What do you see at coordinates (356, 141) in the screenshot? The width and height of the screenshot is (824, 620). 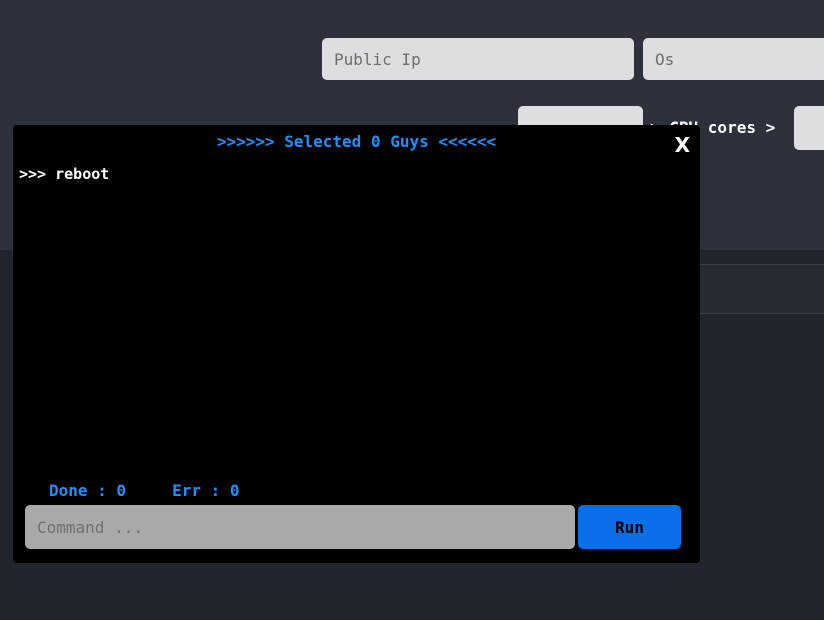 I see `terminal-title: >>>>>> Selected 0 Guys <<<<<<` at bounding box center [356, 141].